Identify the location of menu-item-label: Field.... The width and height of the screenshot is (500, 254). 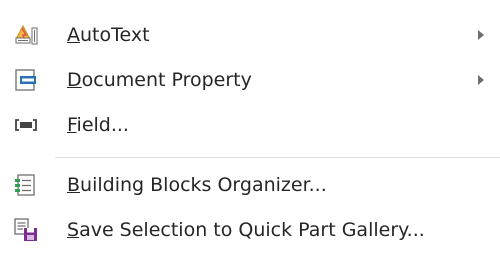
(98, 125).